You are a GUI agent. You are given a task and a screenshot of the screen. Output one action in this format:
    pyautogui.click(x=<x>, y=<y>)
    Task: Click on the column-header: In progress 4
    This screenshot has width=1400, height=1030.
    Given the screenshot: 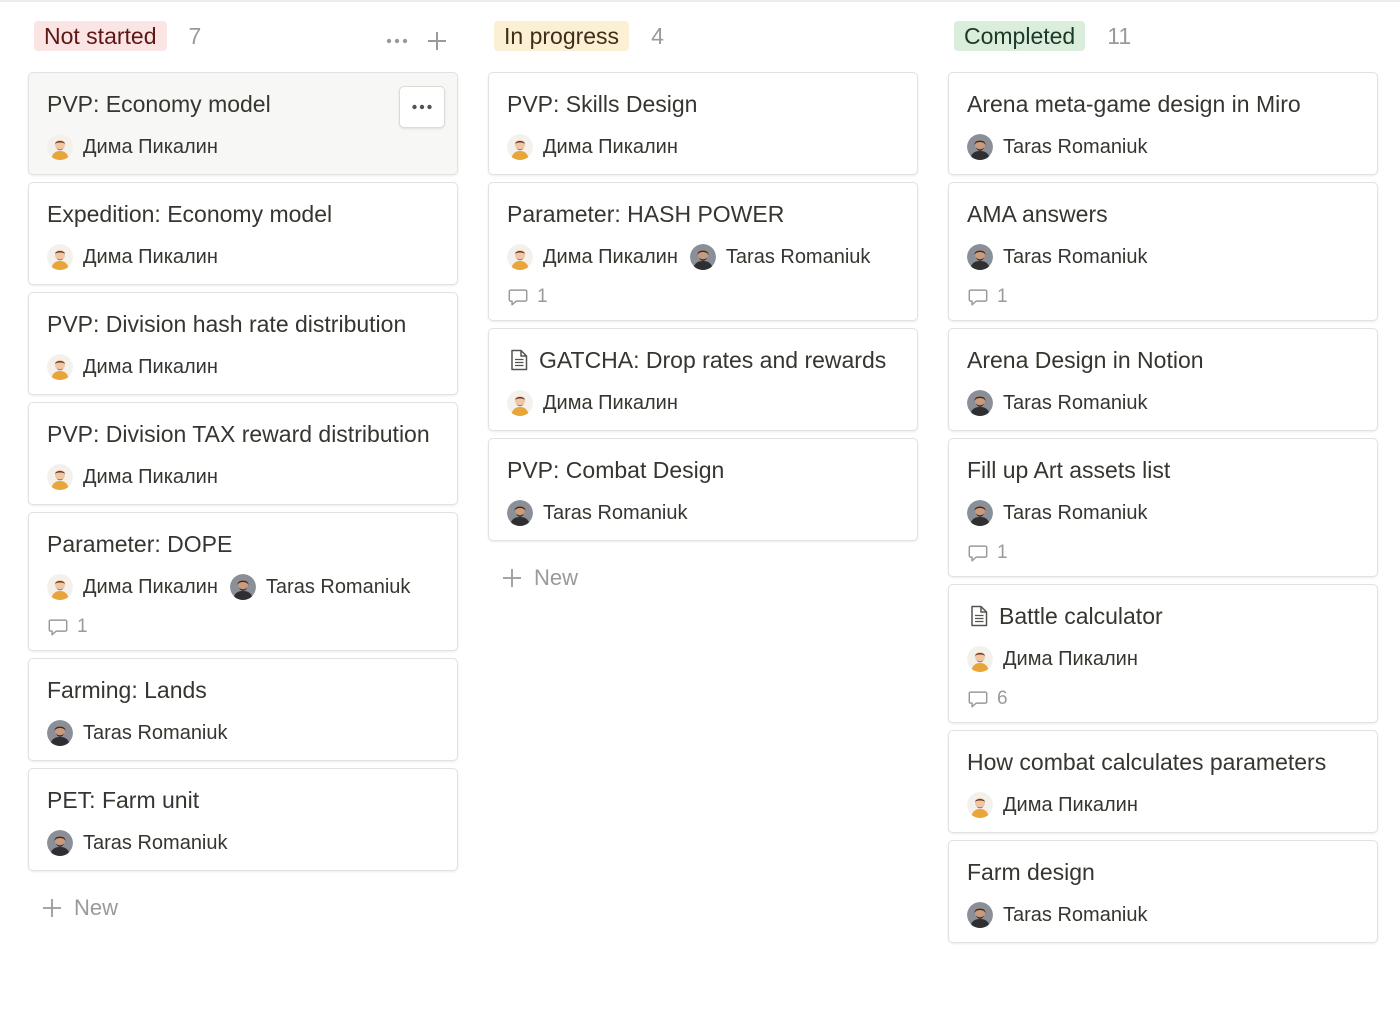 What is the action you would take?
    pyautogui.click(x=703, y=36)
    